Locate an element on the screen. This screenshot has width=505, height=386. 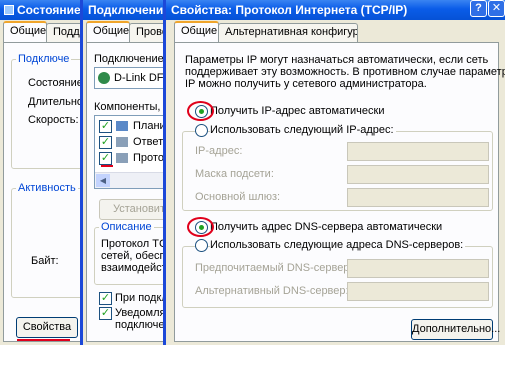
dns-alternate-field is located at coordinates (418, 291).